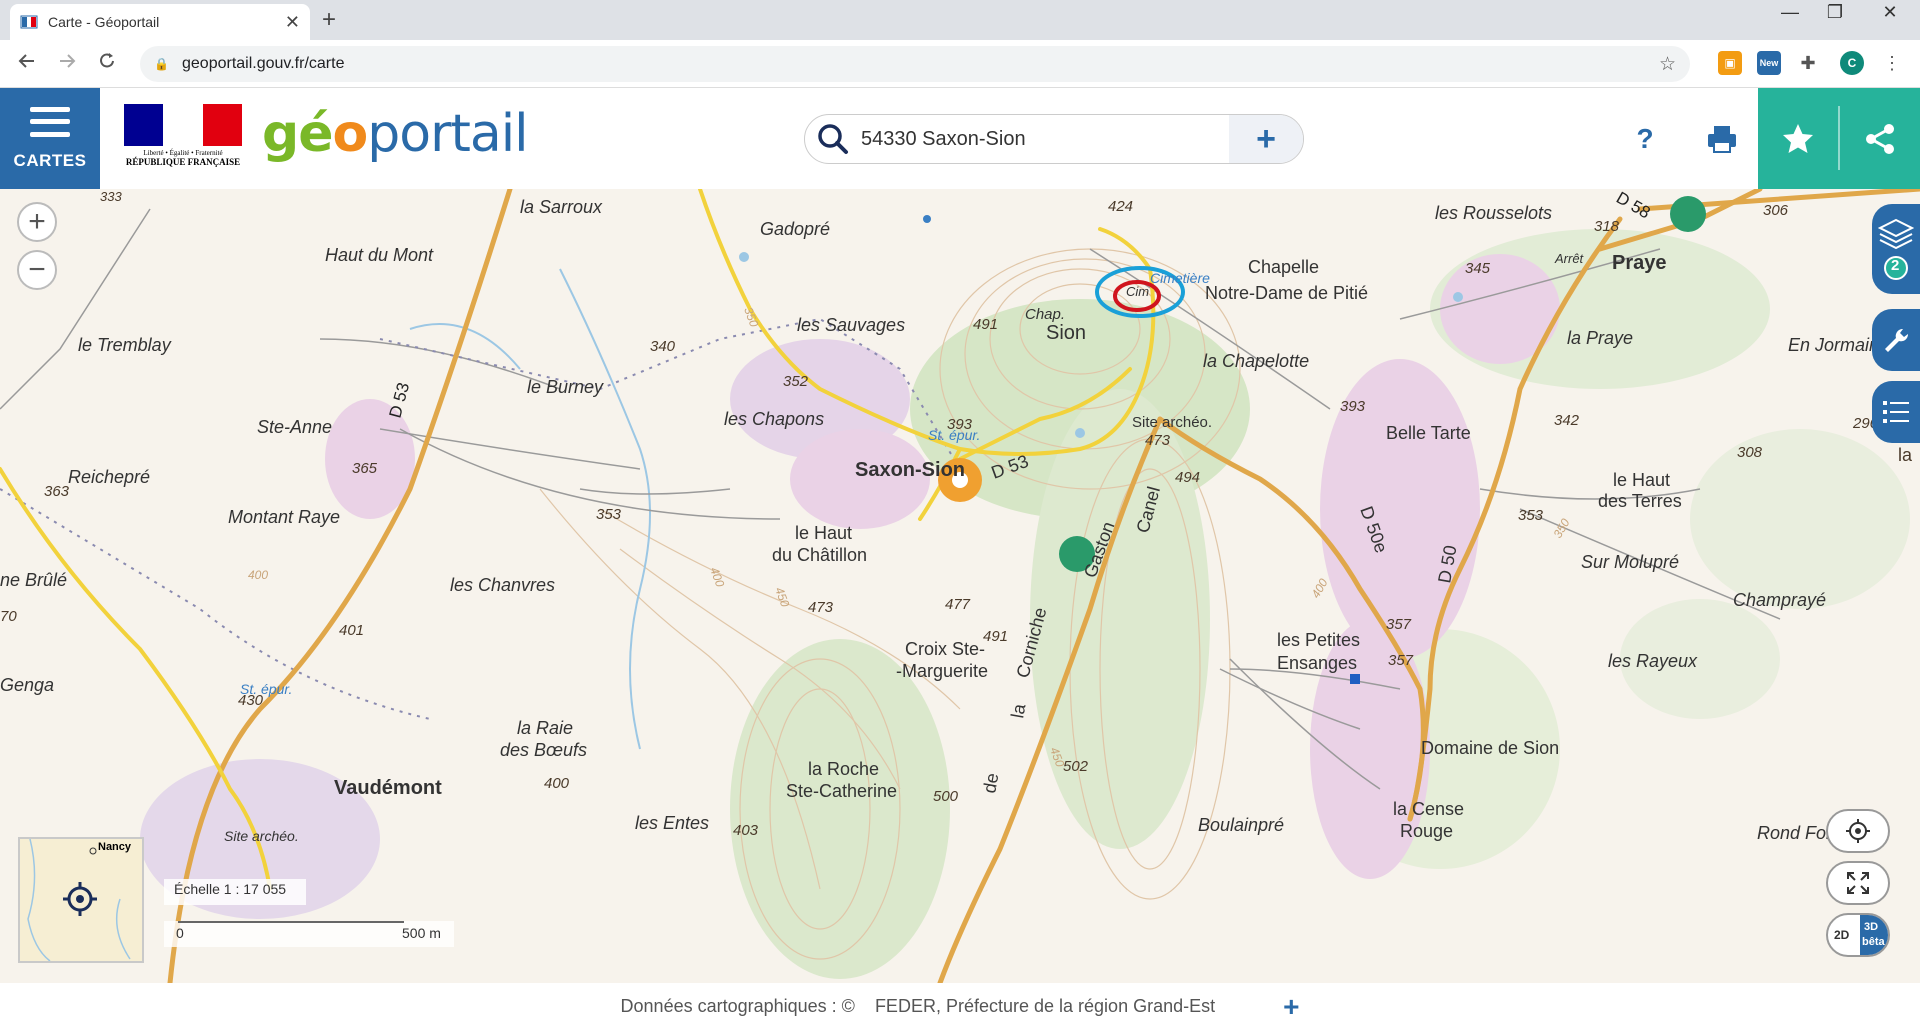 The height and width of the screenshot is (1030, 1920). What do you see at coordinates (107, 61) in the screenshot?
I see `reload-icon` at bounding box center [107, 61].